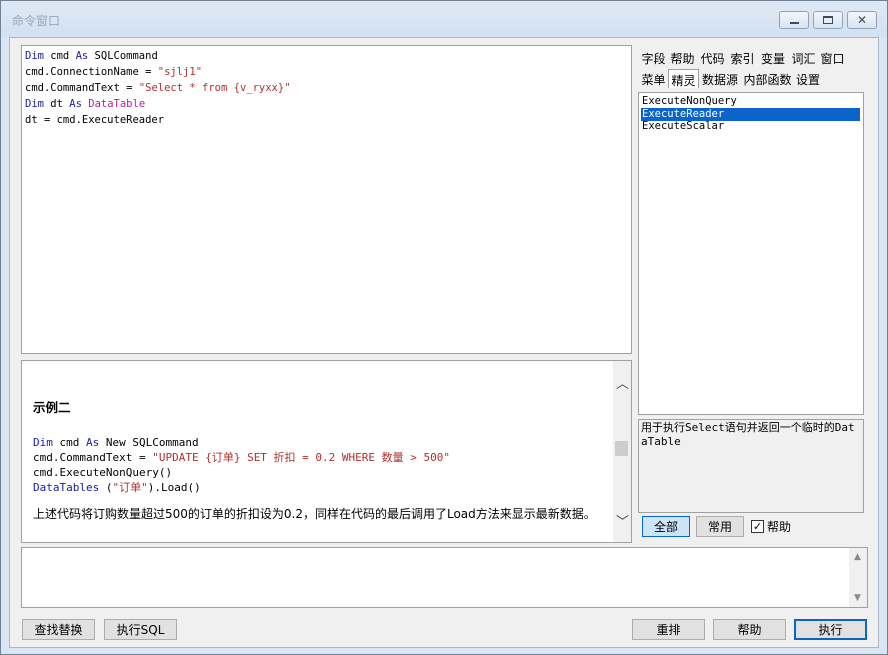 This screenshot has width=888, height=655. What do you see at coordinates (773, 57) in the screenshot?
I see `tab-4: 变量` at bounding box center [773, 57].